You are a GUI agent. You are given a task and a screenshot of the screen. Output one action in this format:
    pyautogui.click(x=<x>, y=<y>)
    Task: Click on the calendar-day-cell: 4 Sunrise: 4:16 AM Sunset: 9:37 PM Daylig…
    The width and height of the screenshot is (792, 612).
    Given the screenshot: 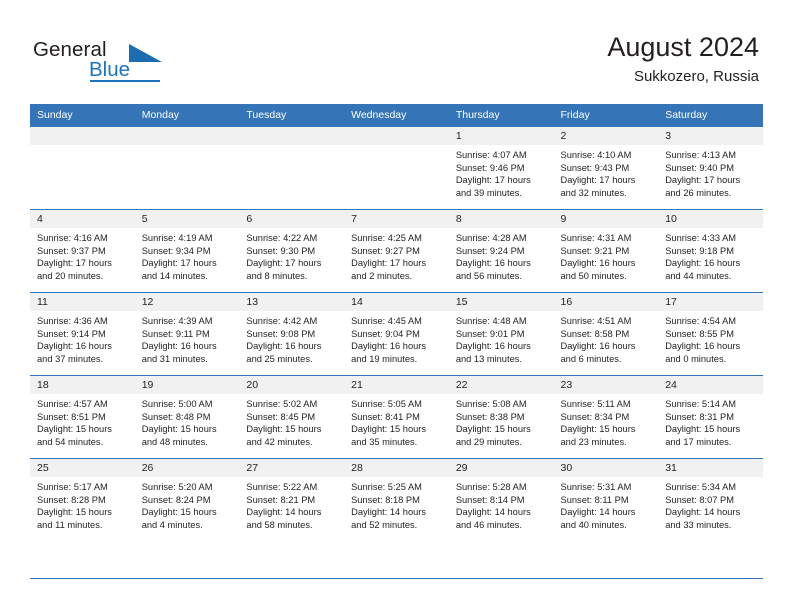 What is the action you would take?
    pyautogui.click(x=82, y=251)
    